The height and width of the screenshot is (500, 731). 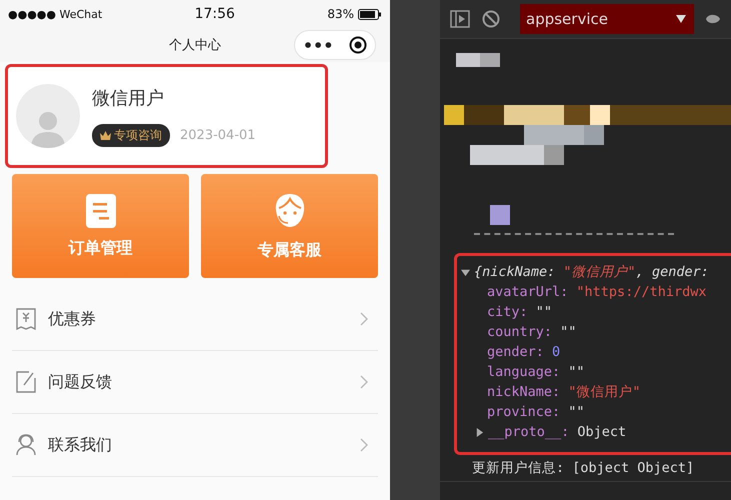 What do you see at coordinates (290, 250) in the screenshot?
I see `tile-label: 专属客服` at bounding box center [290, 250].